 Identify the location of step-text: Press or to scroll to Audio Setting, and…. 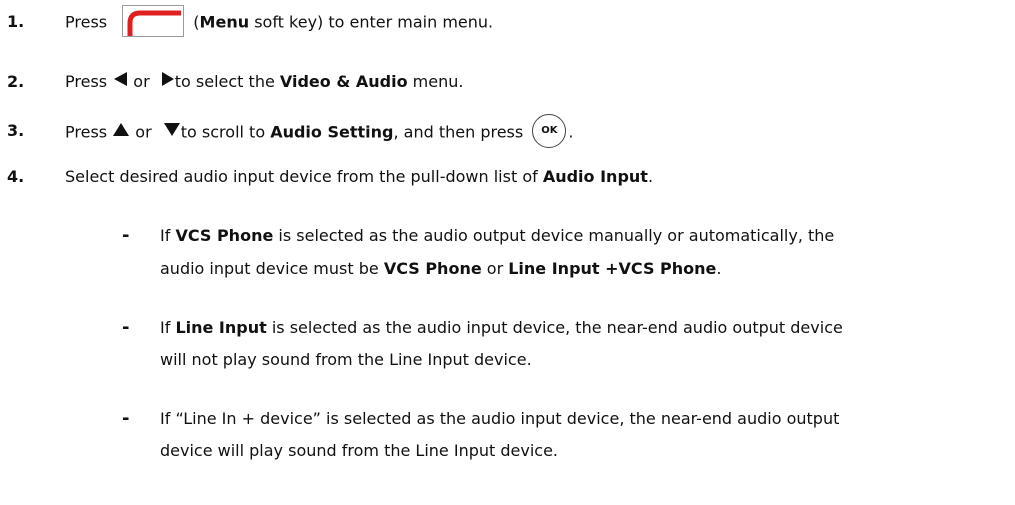
(319, 132).